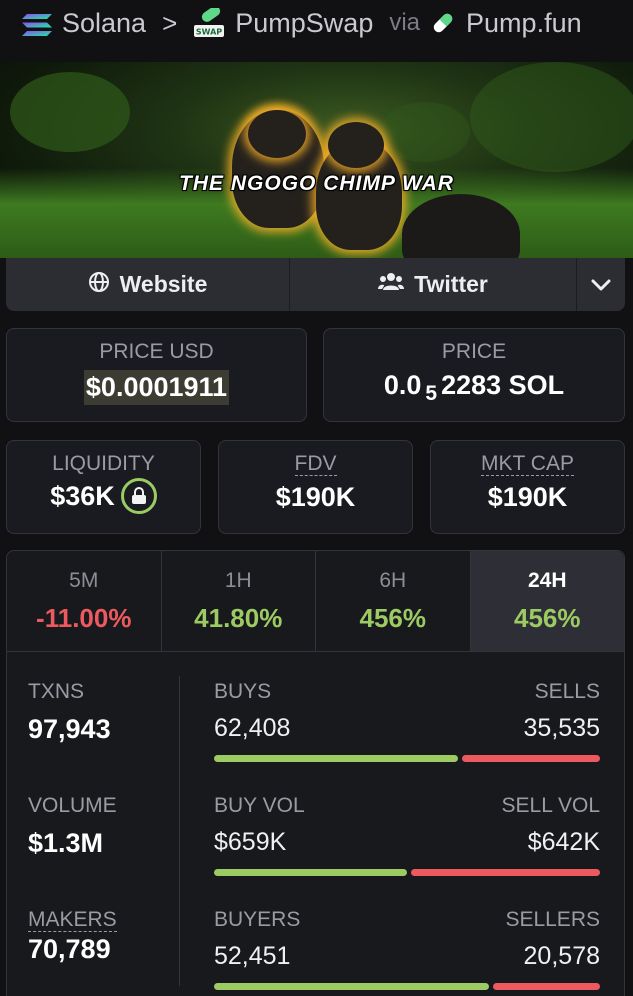 This screenshot has height=996, width=633. Describe the element at coordinates (474, 351) in the screenshot. I see `price-sol-label: PRICE` at that location.